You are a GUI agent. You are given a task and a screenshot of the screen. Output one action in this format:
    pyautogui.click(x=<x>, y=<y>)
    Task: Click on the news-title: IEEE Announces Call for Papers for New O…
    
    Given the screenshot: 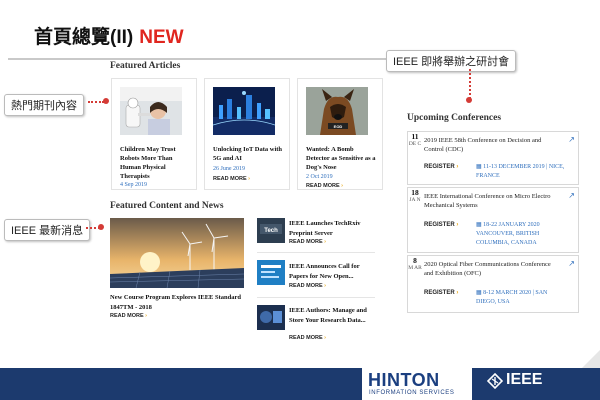 What is the action you would take?
    pyautogui.click(x=332, y=271)
    